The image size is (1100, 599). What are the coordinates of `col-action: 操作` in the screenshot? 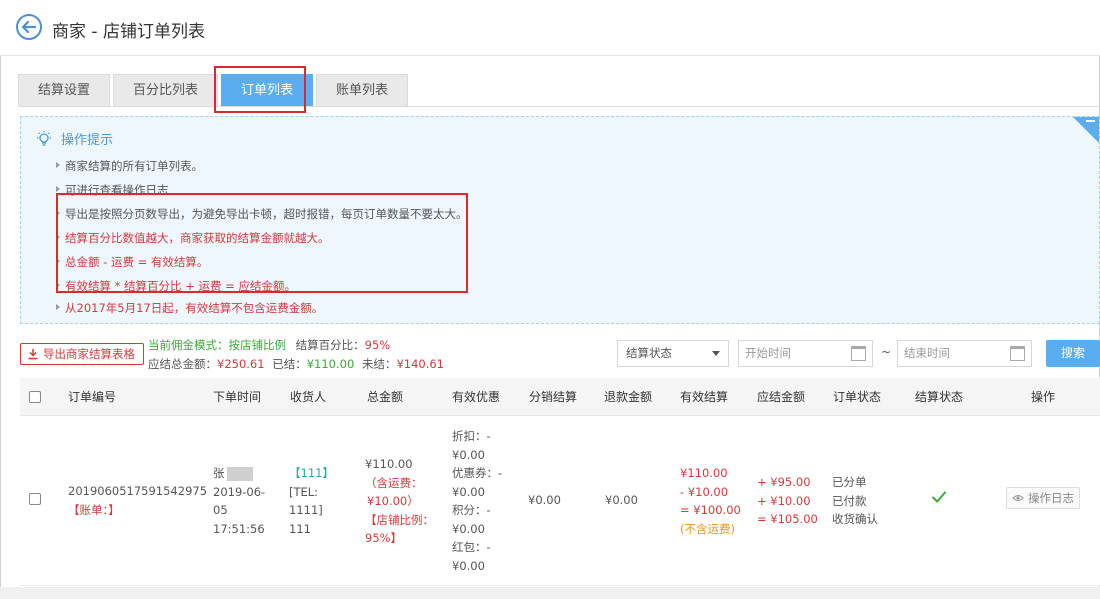 It's located at (1043, 397).